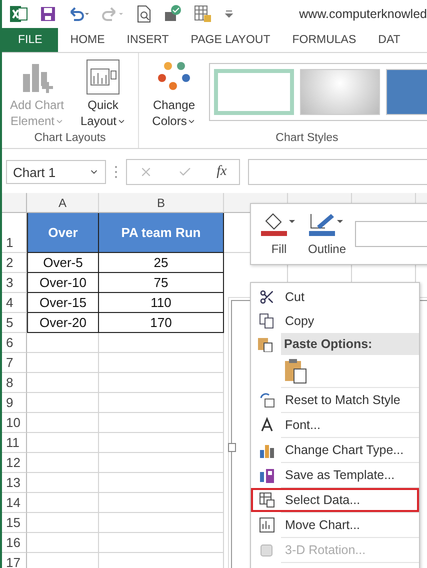 Image resolution: width=427 pixels, height=568 pixels. I want to click on menu-section-header: Paste Options:, so click(350, 344).